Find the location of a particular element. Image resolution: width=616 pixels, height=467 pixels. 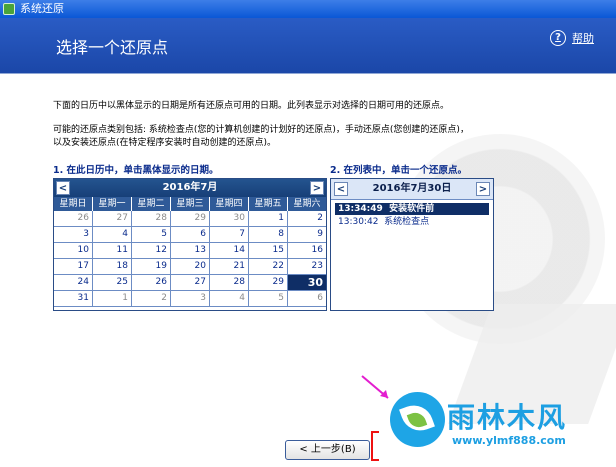

step1-label: 1. 在此日历中，单击黑体显示的日期。 is located at coordinates (136, 170).